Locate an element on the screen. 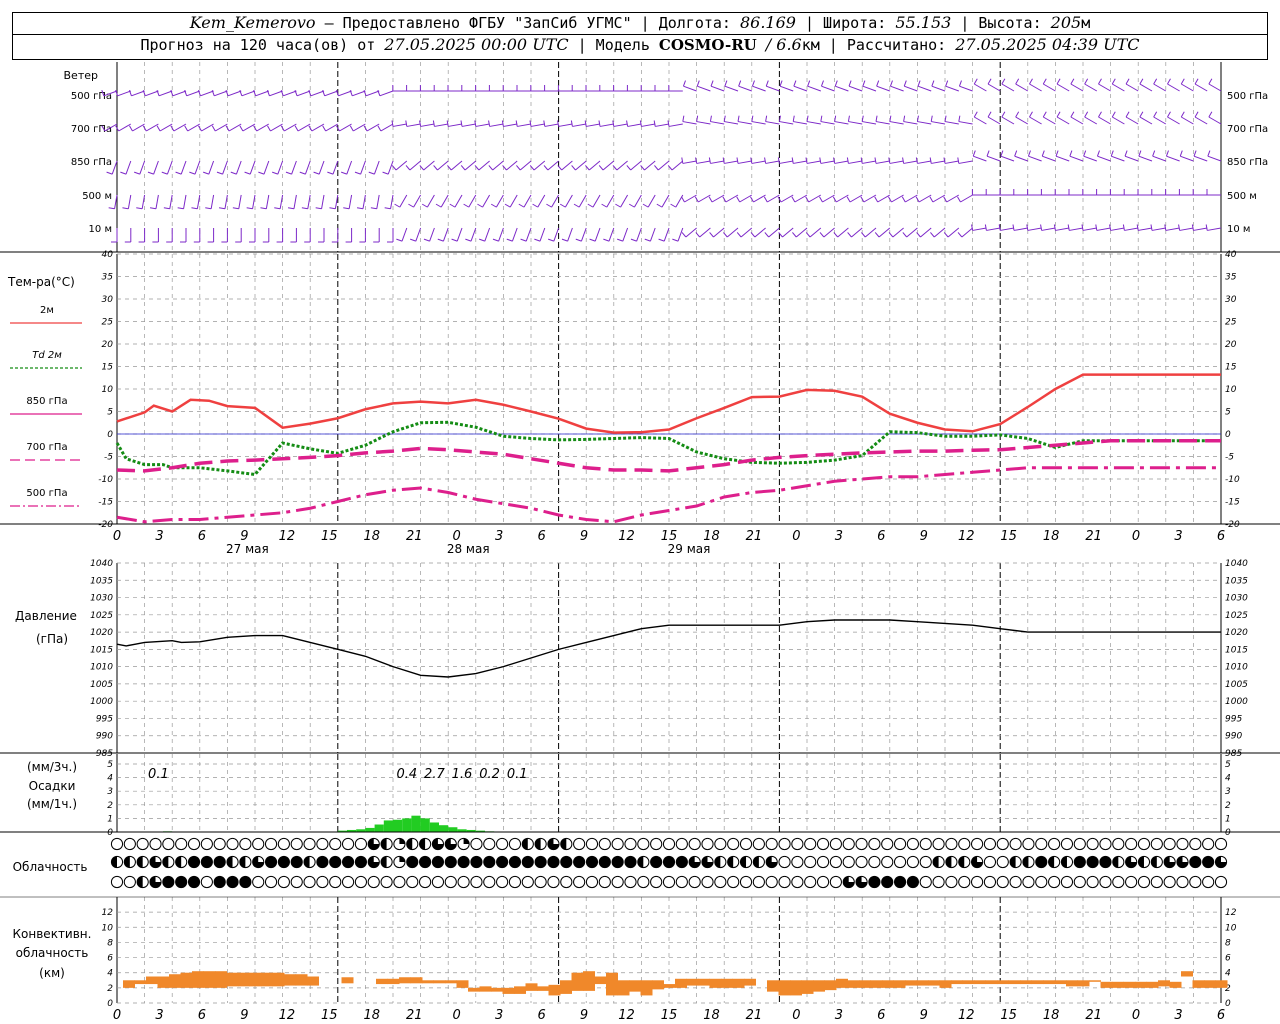 The image size is (1280, 1024). conv-title-2: облачность is located at coordinates (52, 953).